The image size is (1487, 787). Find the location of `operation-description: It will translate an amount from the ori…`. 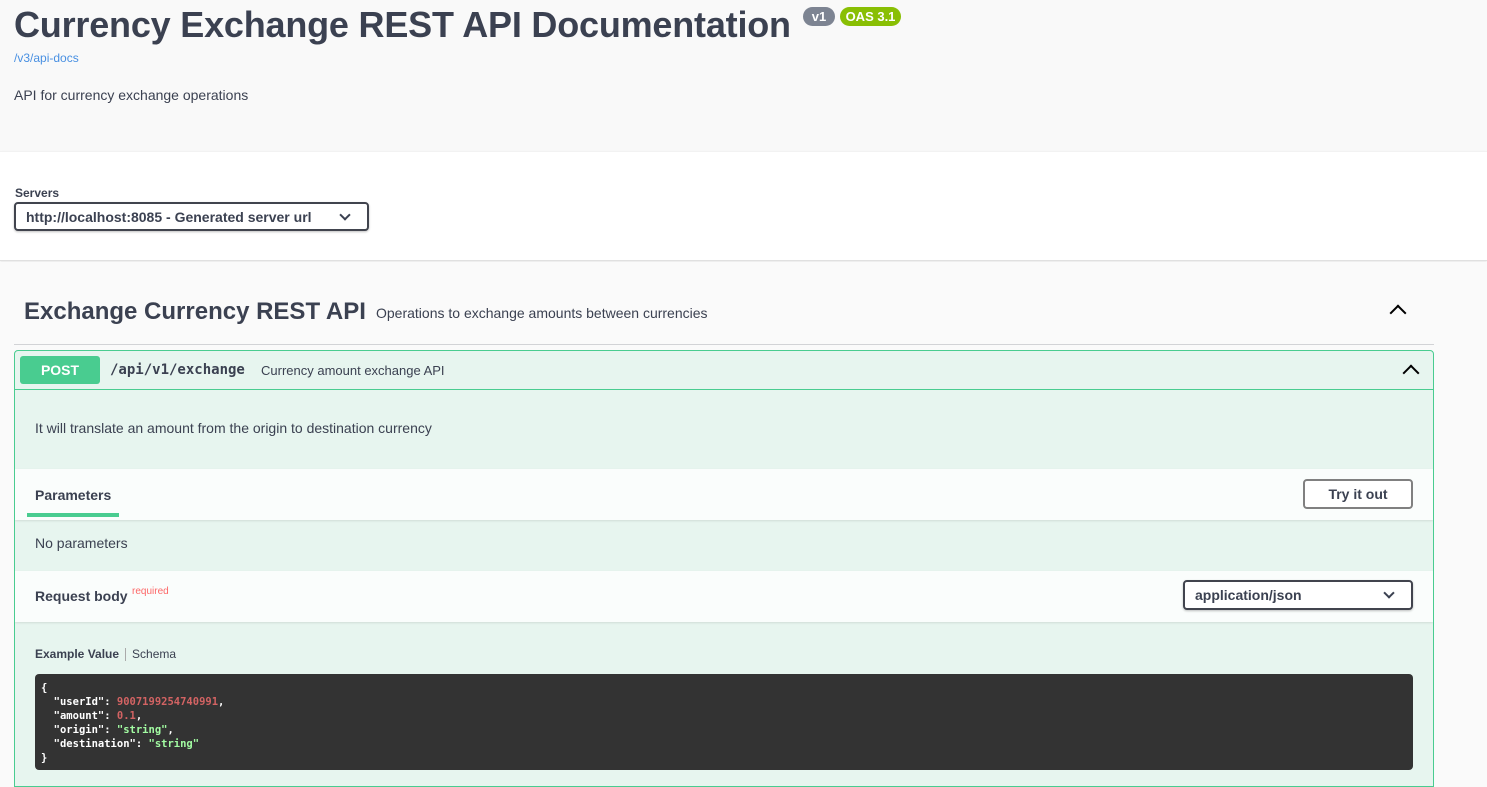

operation-description: It will translate an amount from the ori… is located at coordinates (233, 428).